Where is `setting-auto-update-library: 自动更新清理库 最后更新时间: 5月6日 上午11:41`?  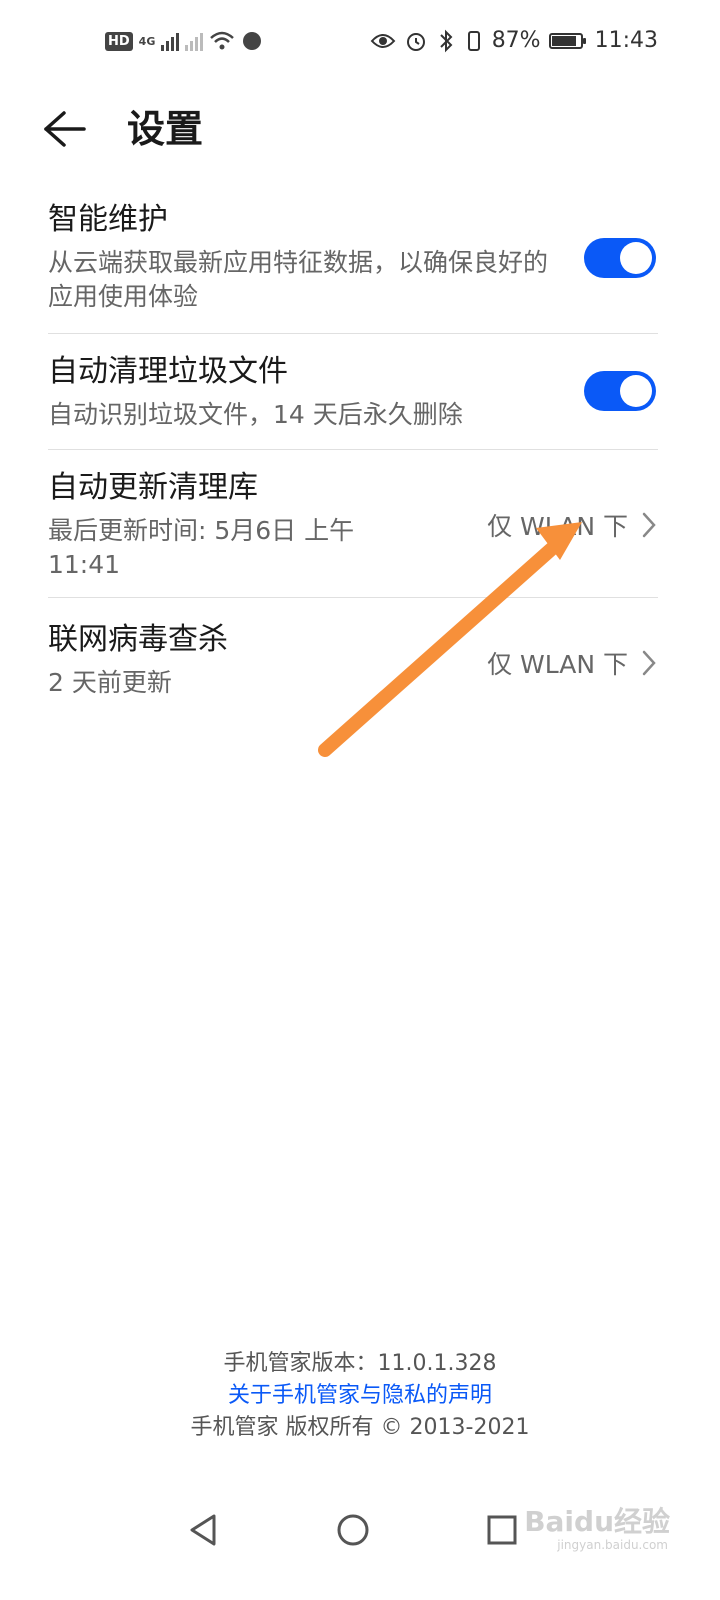 setting-auto-update-library: 自动更新清理库 最后更新时间: 5月6日 上午11:41 is located at coordinates (218, 525).